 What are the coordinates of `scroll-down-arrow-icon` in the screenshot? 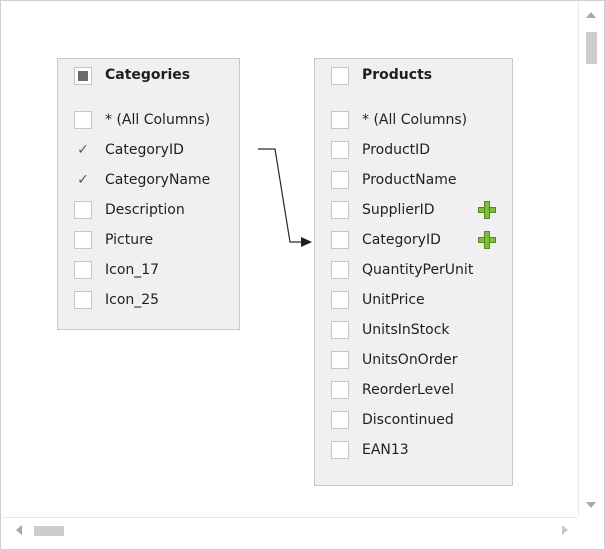 It's located at (591, 505).